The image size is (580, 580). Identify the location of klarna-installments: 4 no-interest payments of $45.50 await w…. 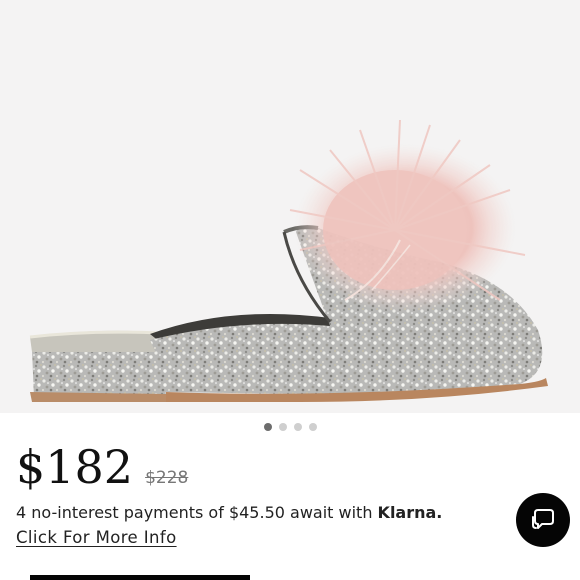
(229, 512).